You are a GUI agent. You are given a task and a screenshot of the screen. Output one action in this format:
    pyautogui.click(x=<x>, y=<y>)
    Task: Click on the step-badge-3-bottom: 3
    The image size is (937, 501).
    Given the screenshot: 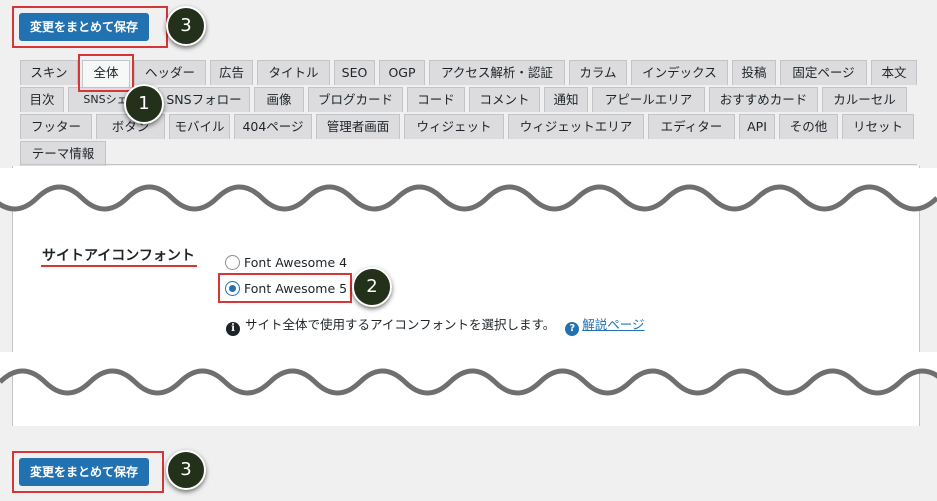 What is the action you would take?
    pyautogui.click(x=186, y=470)
    